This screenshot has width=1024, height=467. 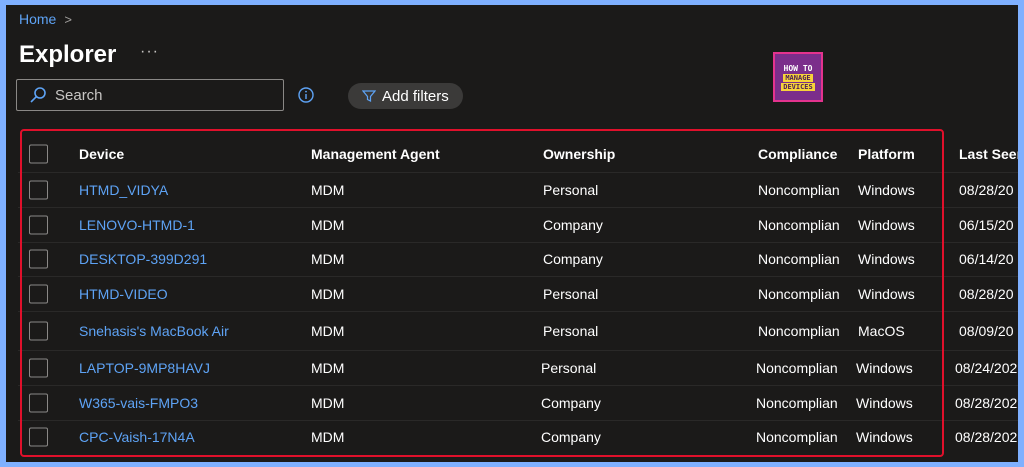 I want to click on search-icon, so click(x=38, y=95).